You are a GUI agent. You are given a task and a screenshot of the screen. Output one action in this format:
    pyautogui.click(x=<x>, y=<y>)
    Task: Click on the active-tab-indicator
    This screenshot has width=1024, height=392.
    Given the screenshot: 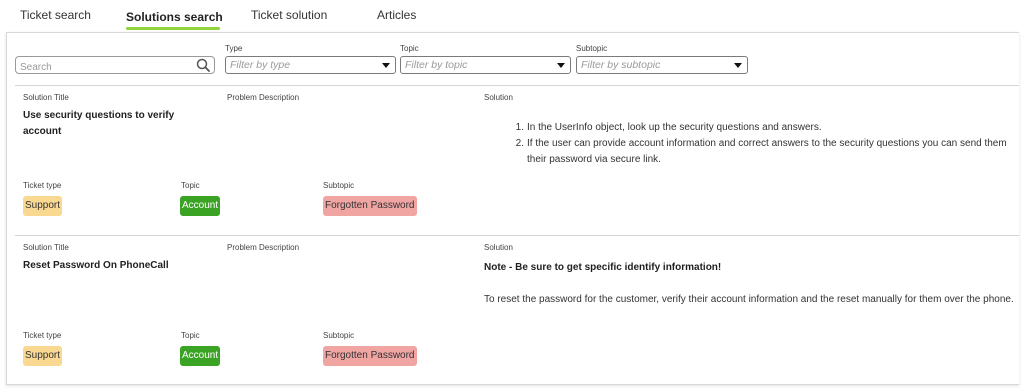 What is the action you would take?
    pyautogui.click(x=173, y=28)
    